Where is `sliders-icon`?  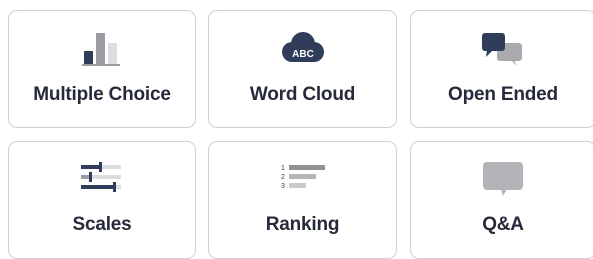
sliders-icon is located at coordinates (101, 177).